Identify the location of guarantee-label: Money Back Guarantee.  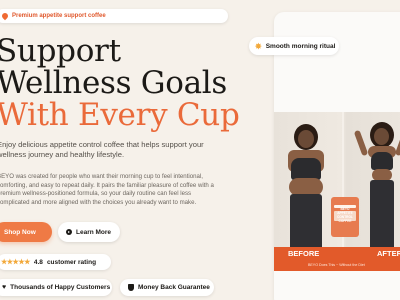
(174, 287).